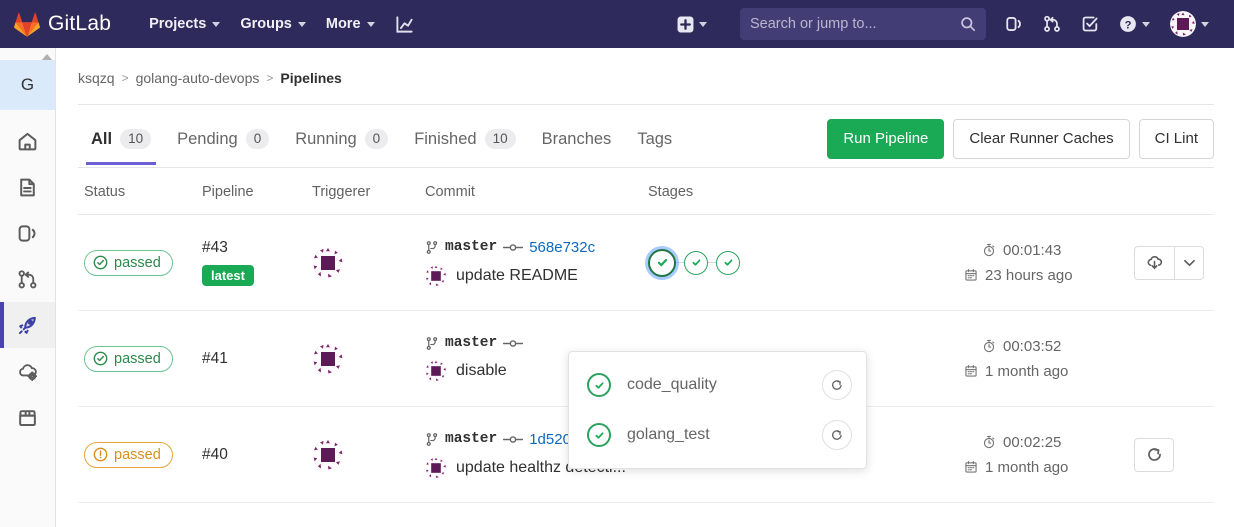 This screenshot has height=527, width=1234. Describe the element at coordinates (27, 85) in the screenshot. I see `sidebar-item-project: G` at that location.